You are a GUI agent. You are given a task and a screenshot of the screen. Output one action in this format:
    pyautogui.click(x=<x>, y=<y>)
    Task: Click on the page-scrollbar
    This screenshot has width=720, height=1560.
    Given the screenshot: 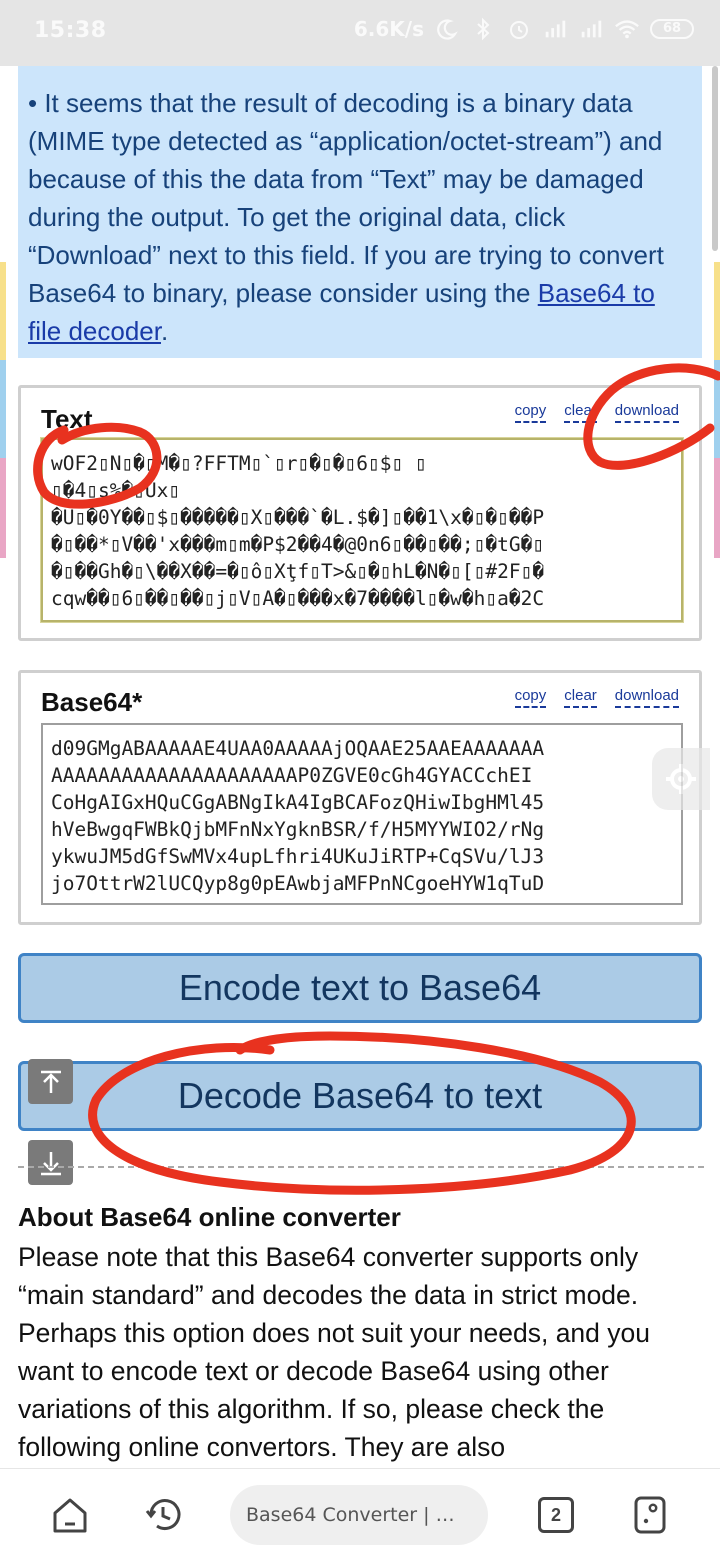 What is the action you would take?
    pyautogui.click(x=715, y=158)
    